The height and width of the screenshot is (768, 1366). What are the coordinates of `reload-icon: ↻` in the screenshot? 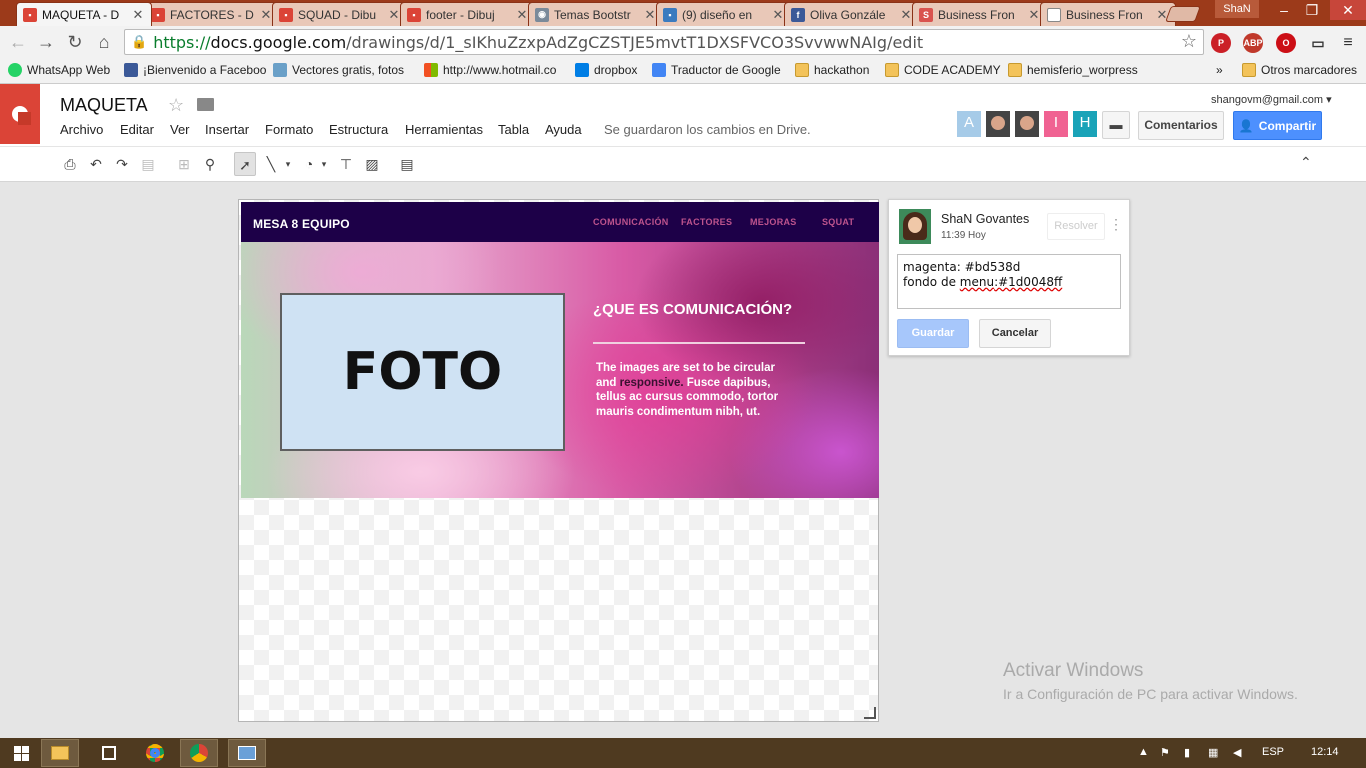 It's located at (75, 42).